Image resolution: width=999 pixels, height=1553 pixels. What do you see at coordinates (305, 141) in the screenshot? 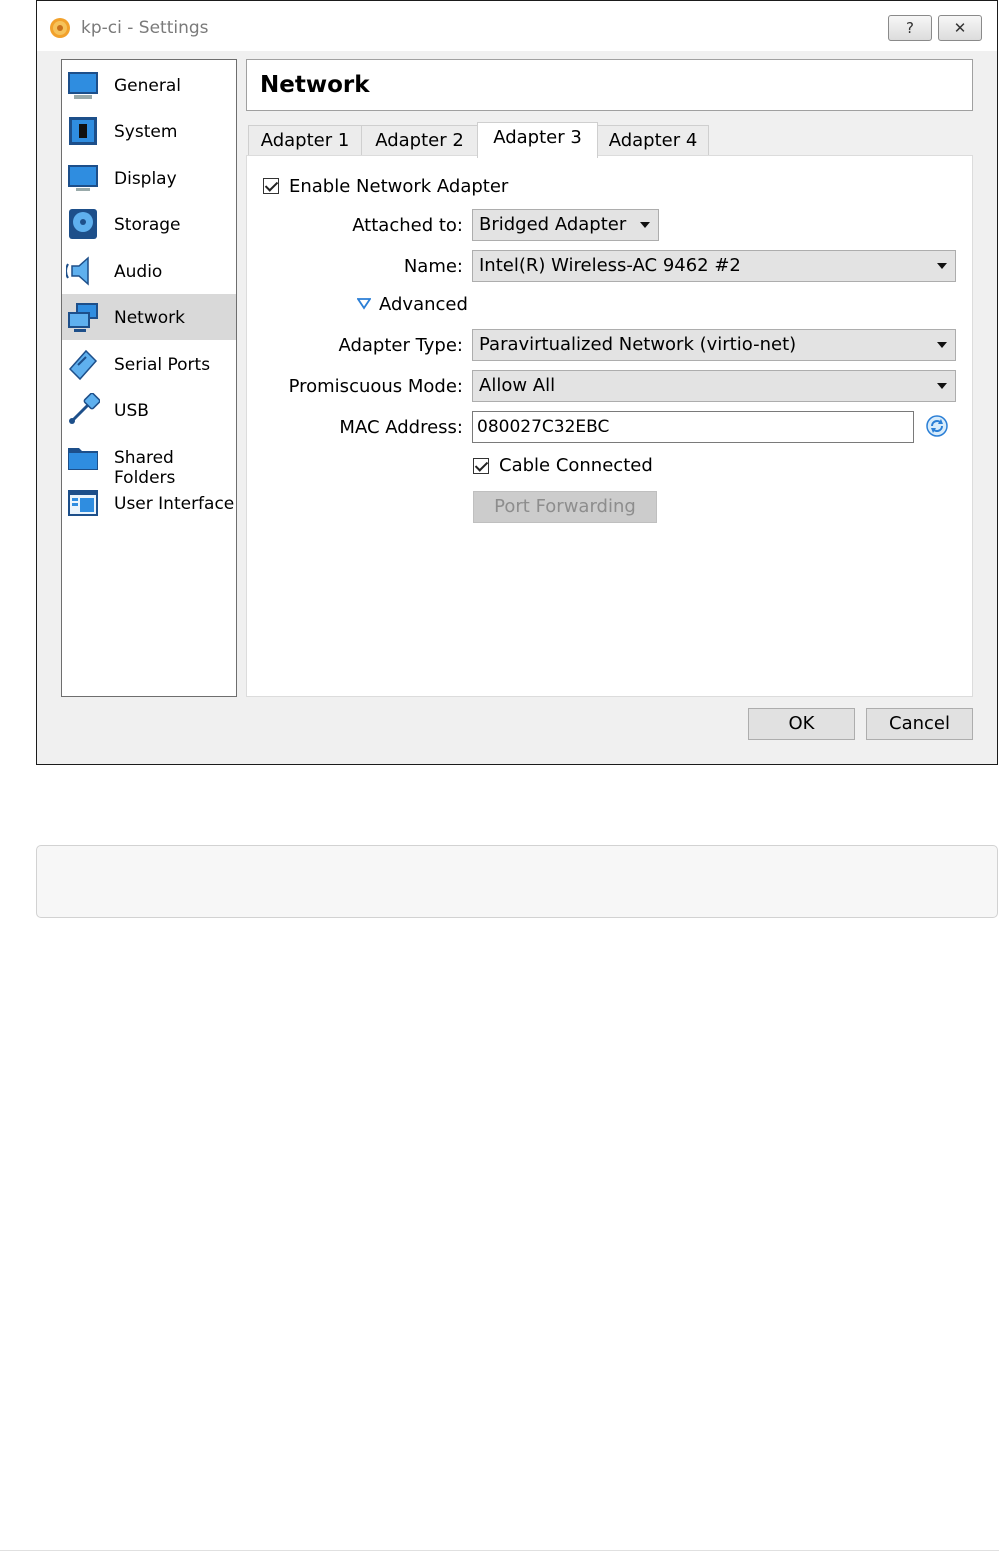
I see `tab-adapter-1: Adapter 1` at bounding box center [305, 141].